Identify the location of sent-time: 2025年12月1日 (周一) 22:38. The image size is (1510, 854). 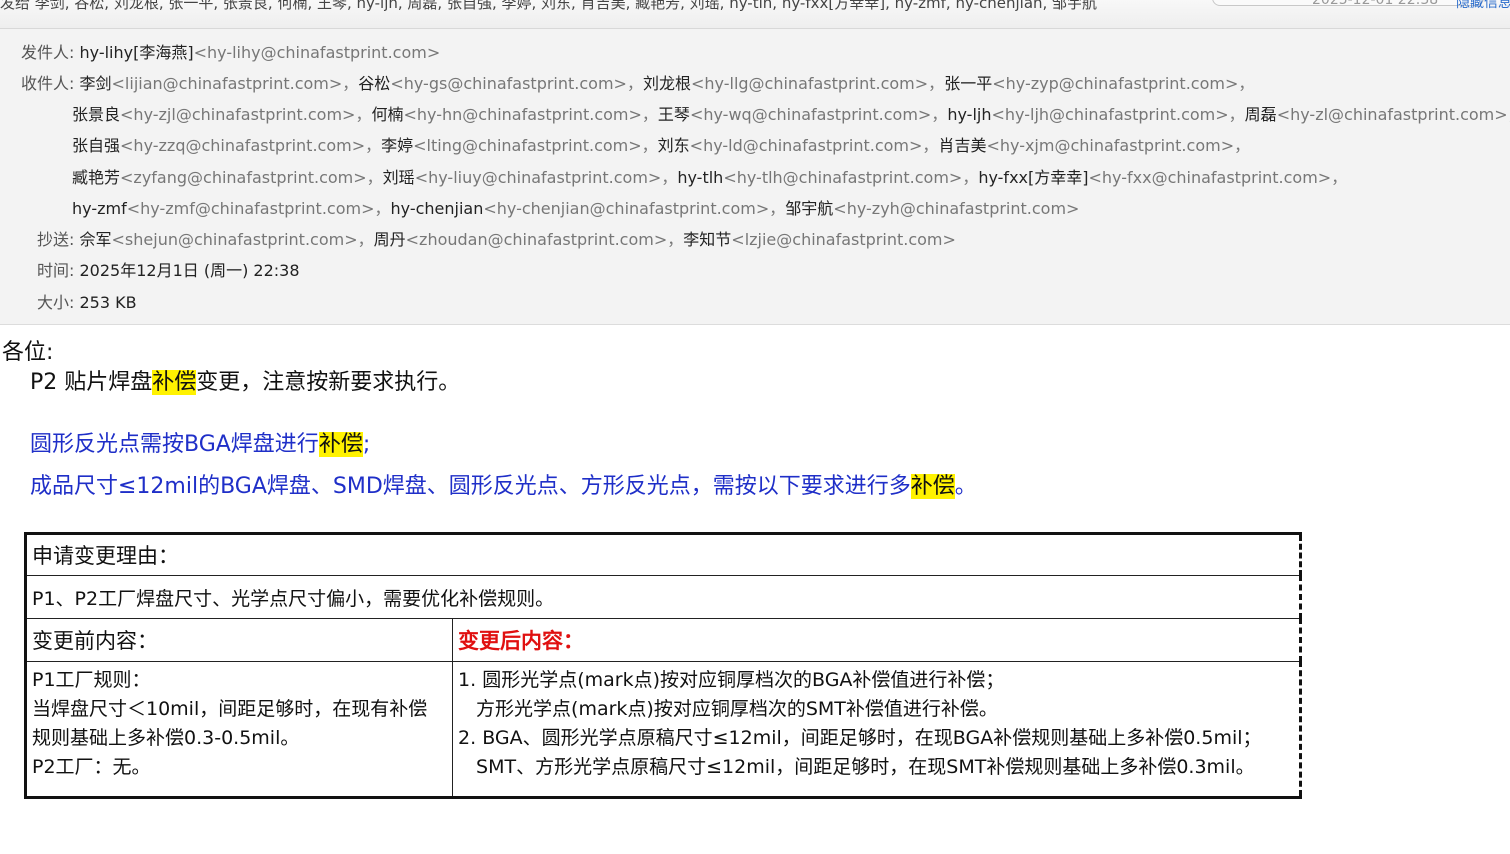
(189, 270).